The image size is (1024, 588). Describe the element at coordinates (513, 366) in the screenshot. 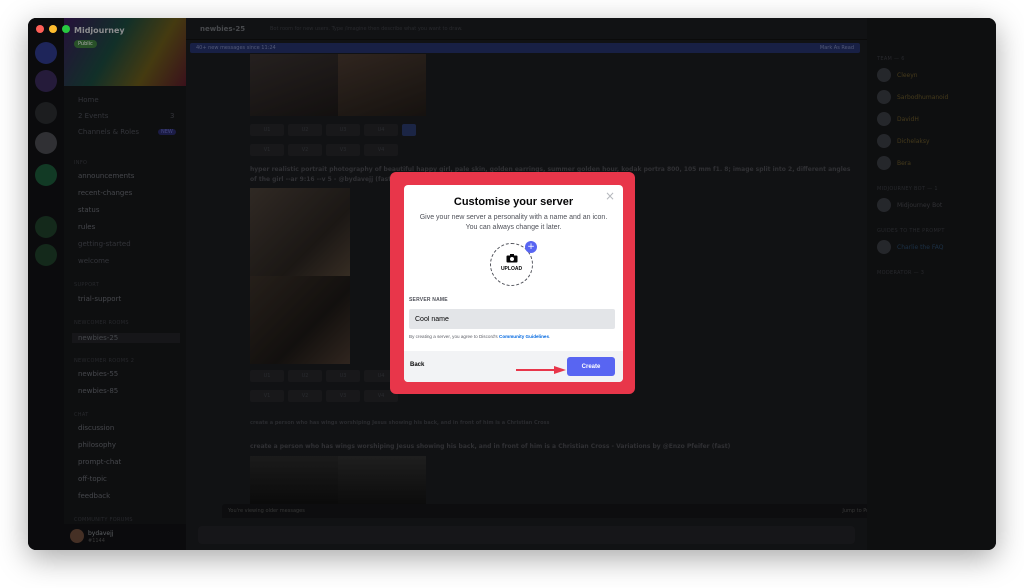

I see `modal-footer: Back Create` at that location.